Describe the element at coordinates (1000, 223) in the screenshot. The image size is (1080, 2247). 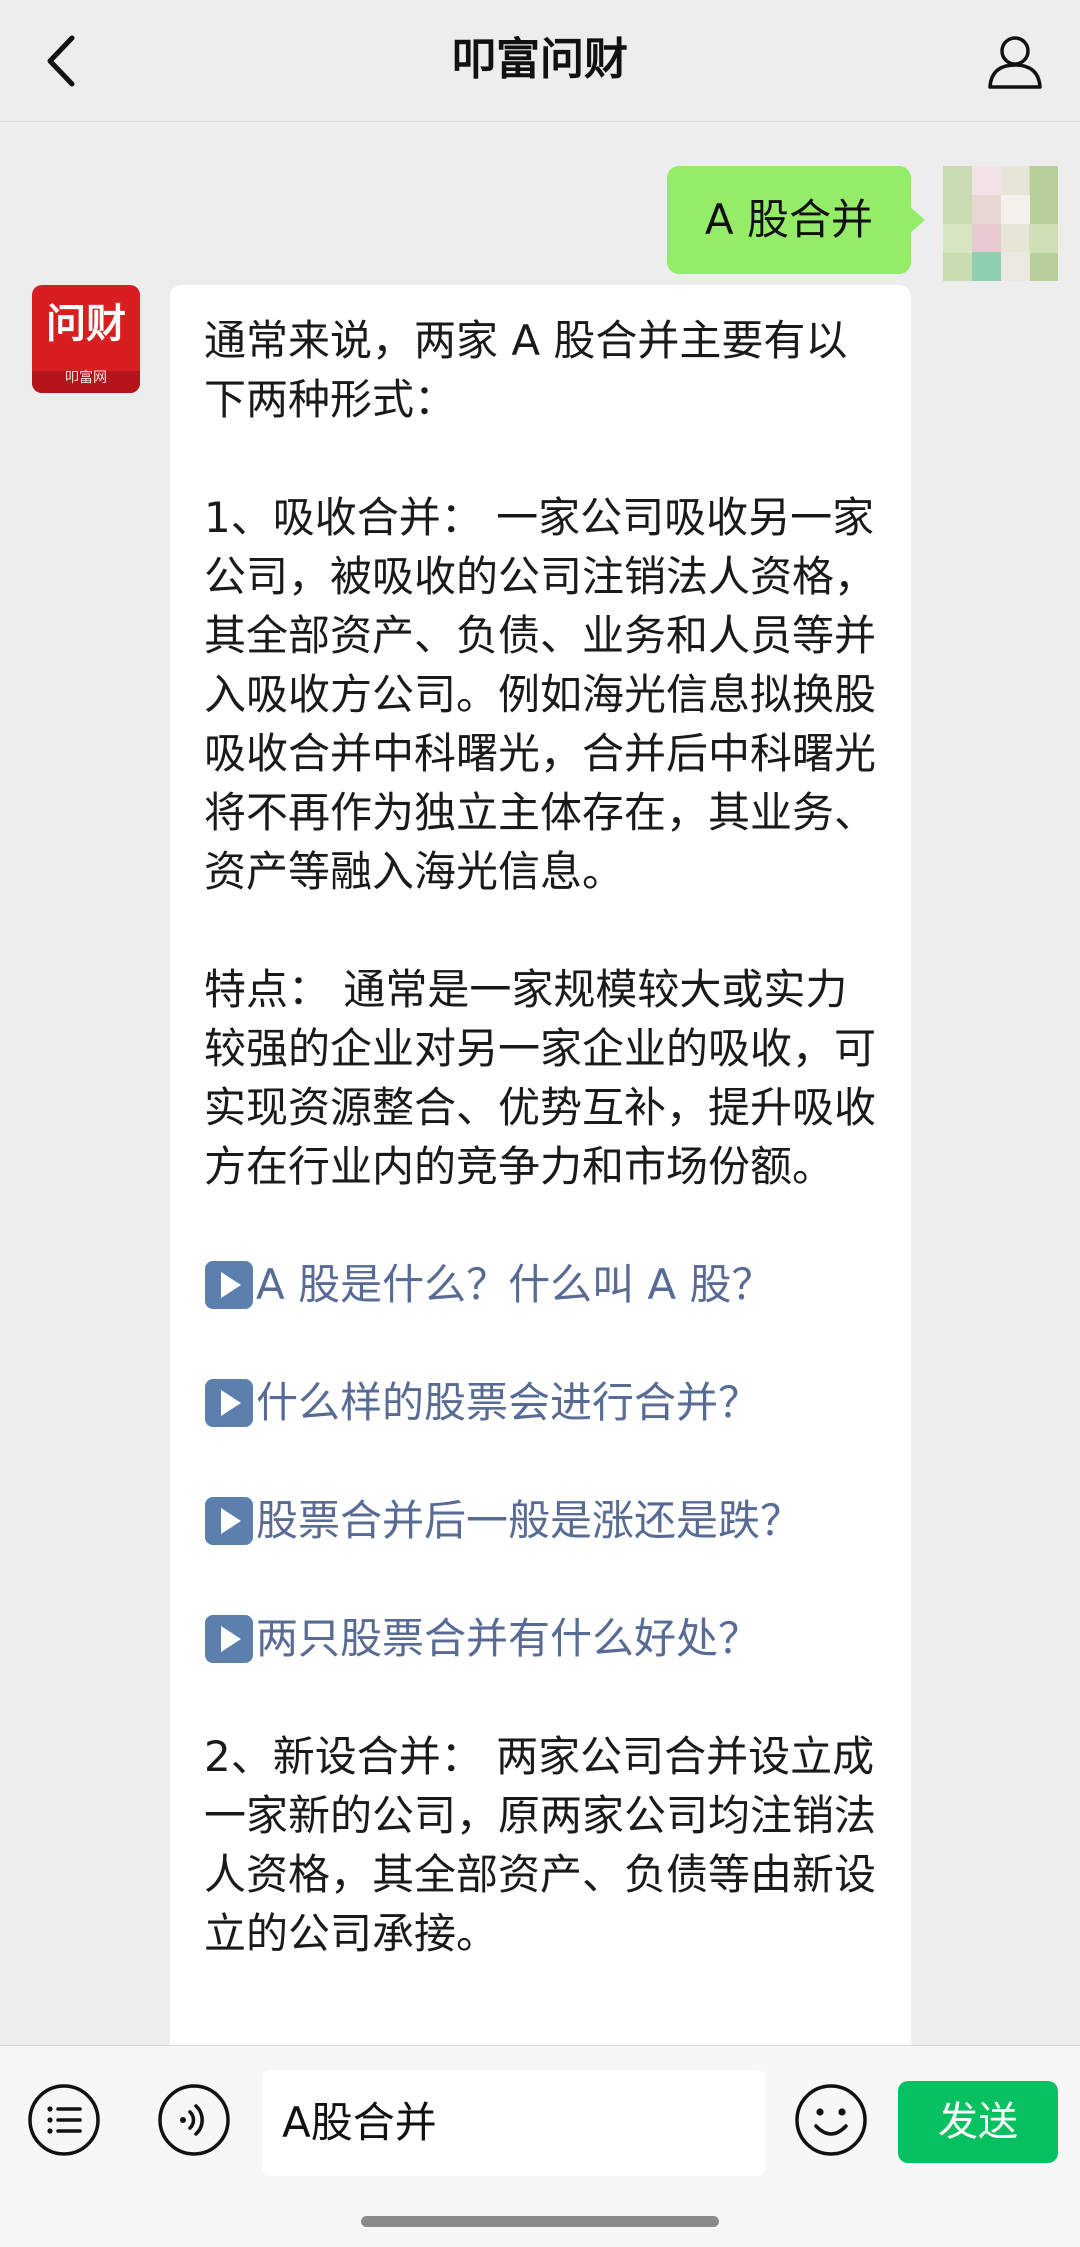
I see `user-avatar` at that location.